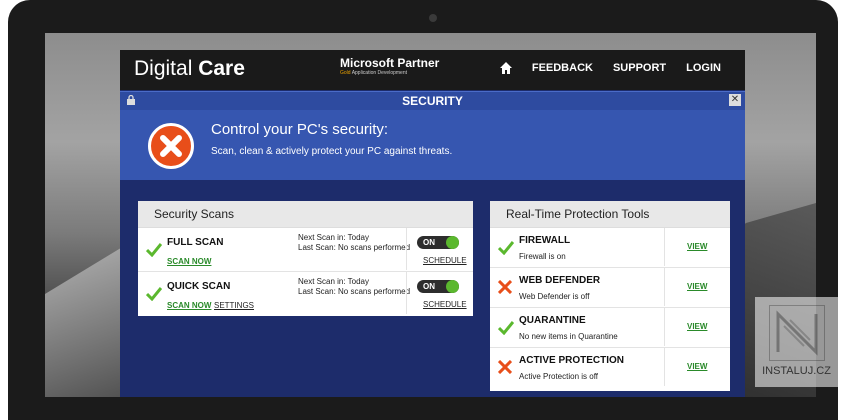 The width and height of the screenshot is (846, 420). What do you see at coordinates (554, 296) in the screenshot?
I see `tool-status: Web Defender is off` at bounding box center [554, 296].